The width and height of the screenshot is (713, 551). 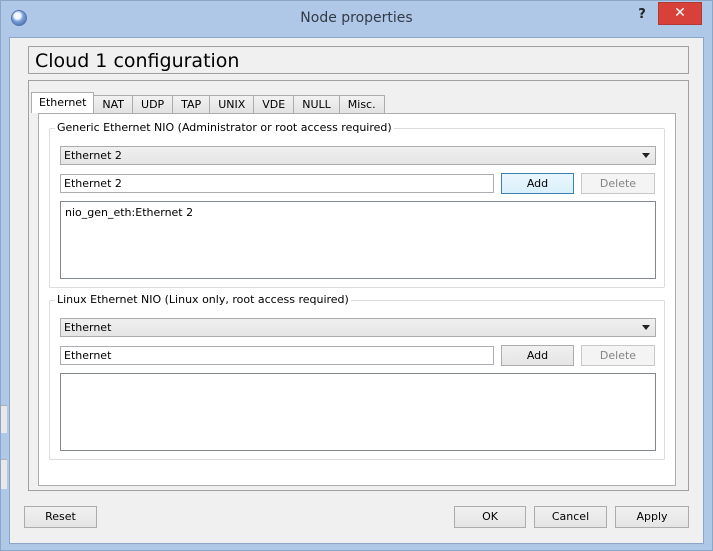 I want to click on close-icon: ✕, so click(x=680, y=13).